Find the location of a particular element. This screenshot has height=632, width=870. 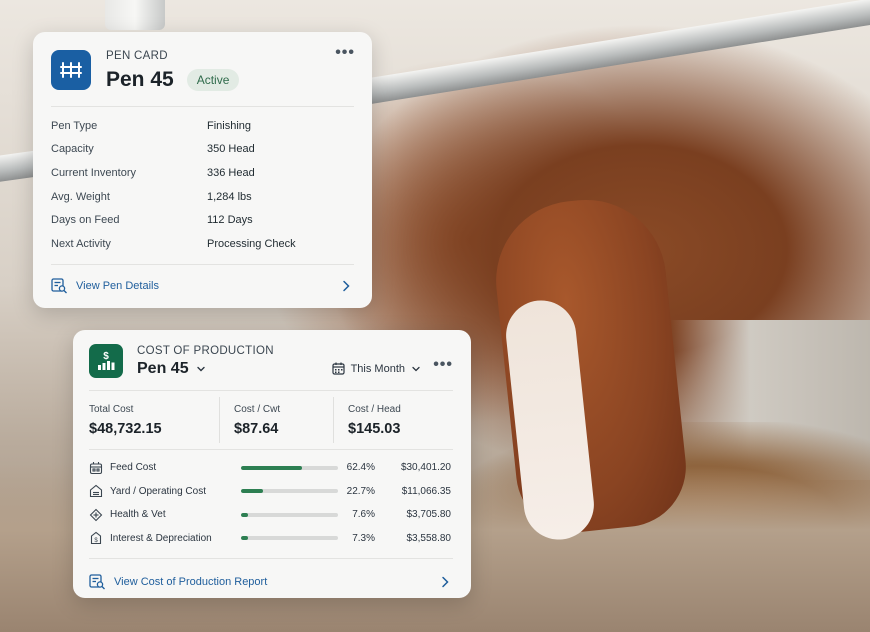

pen-detail-label: Next Activity is located at coordinates (81, 243).